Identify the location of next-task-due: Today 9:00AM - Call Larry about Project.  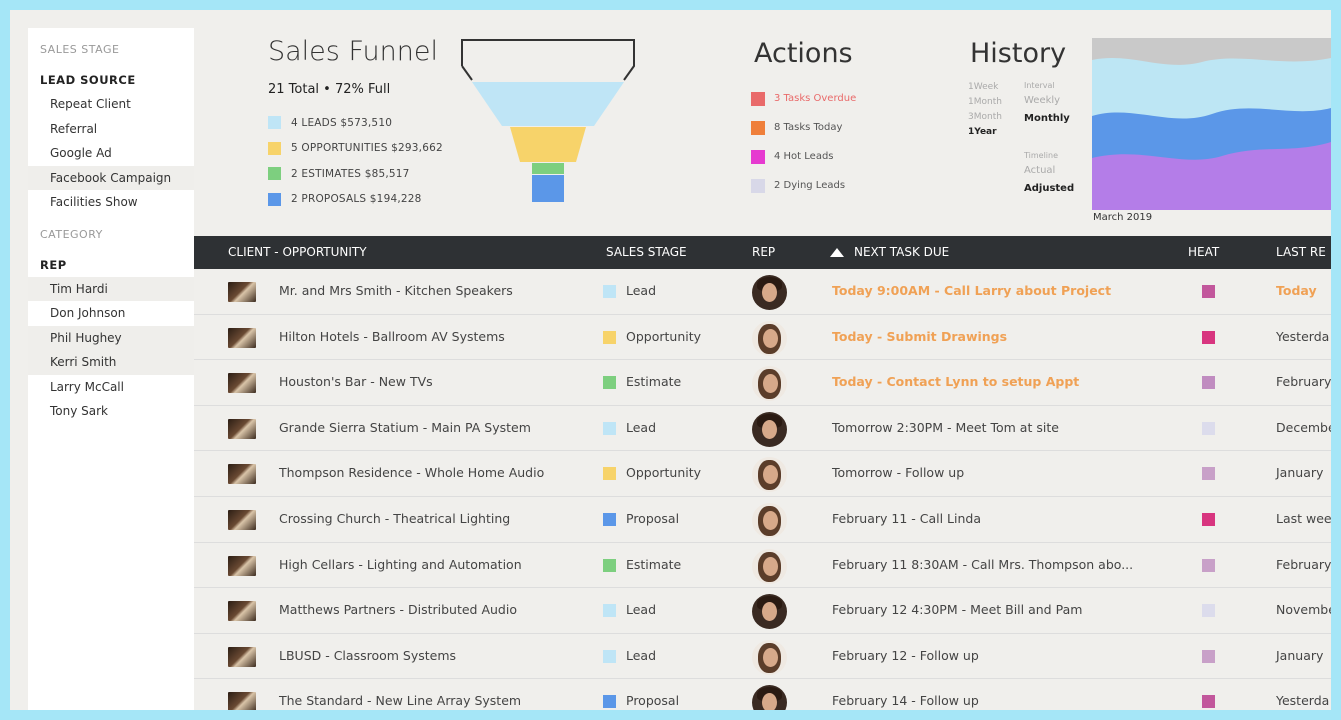
(971, 290).